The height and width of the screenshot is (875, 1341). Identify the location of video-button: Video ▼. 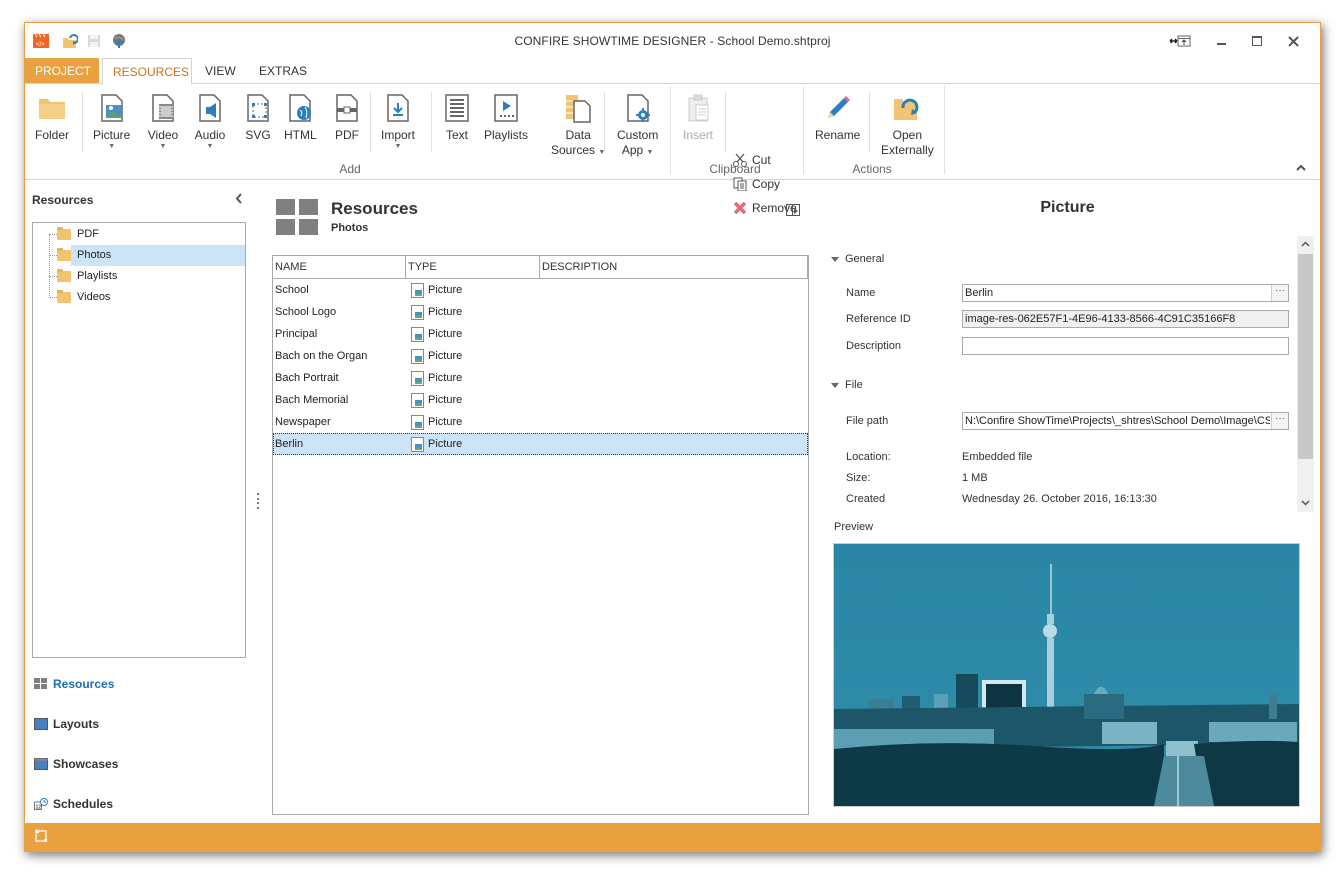
(163, 121).